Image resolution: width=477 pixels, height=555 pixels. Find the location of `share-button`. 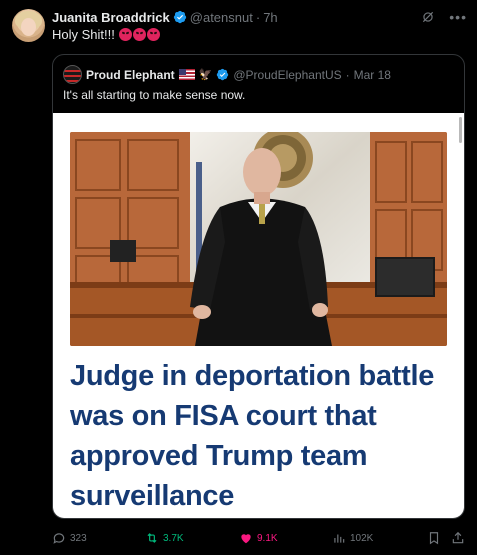

share-button is located at coordinates (458, 538).